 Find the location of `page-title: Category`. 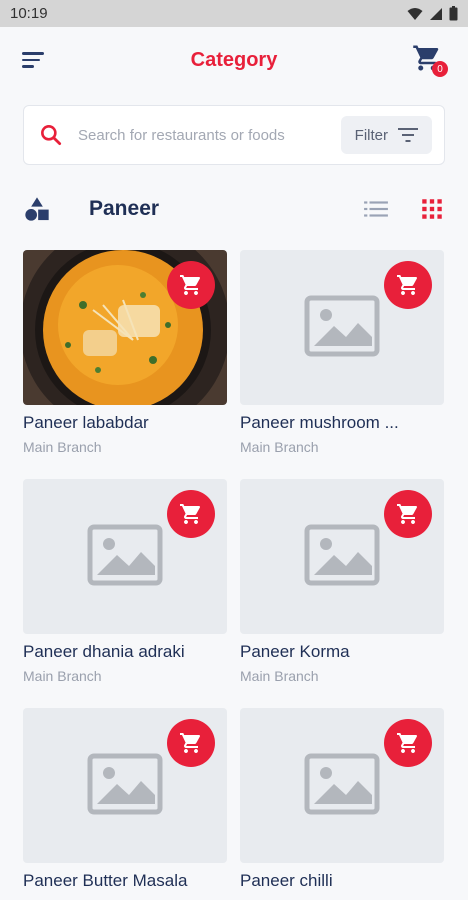

page-title: Category is located at coordinates (234, 59).